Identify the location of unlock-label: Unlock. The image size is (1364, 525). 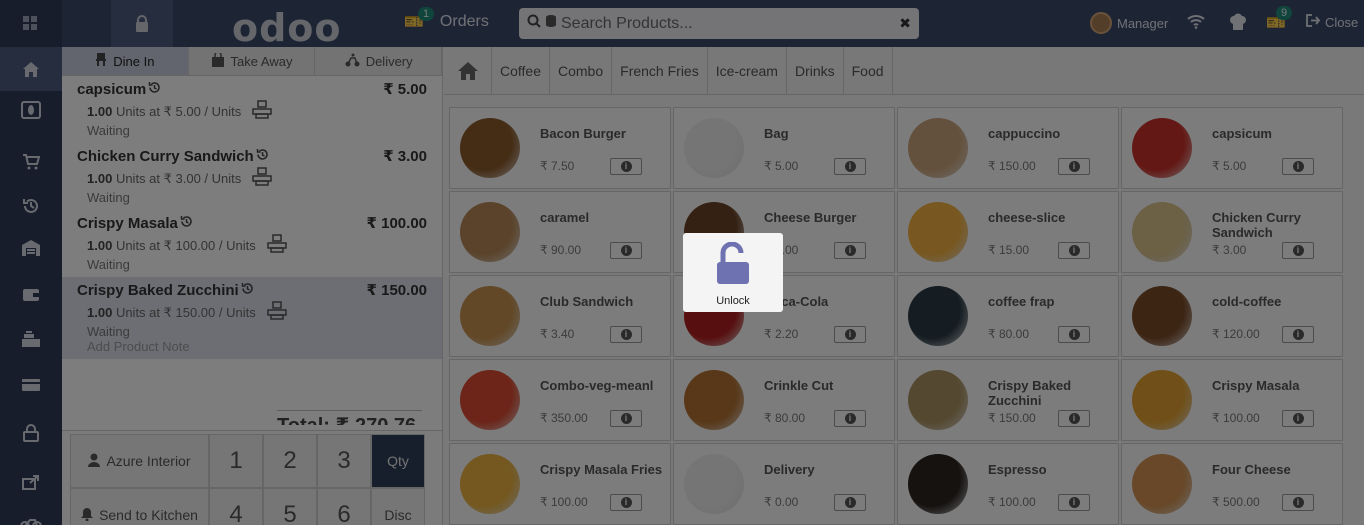
(733, 301).